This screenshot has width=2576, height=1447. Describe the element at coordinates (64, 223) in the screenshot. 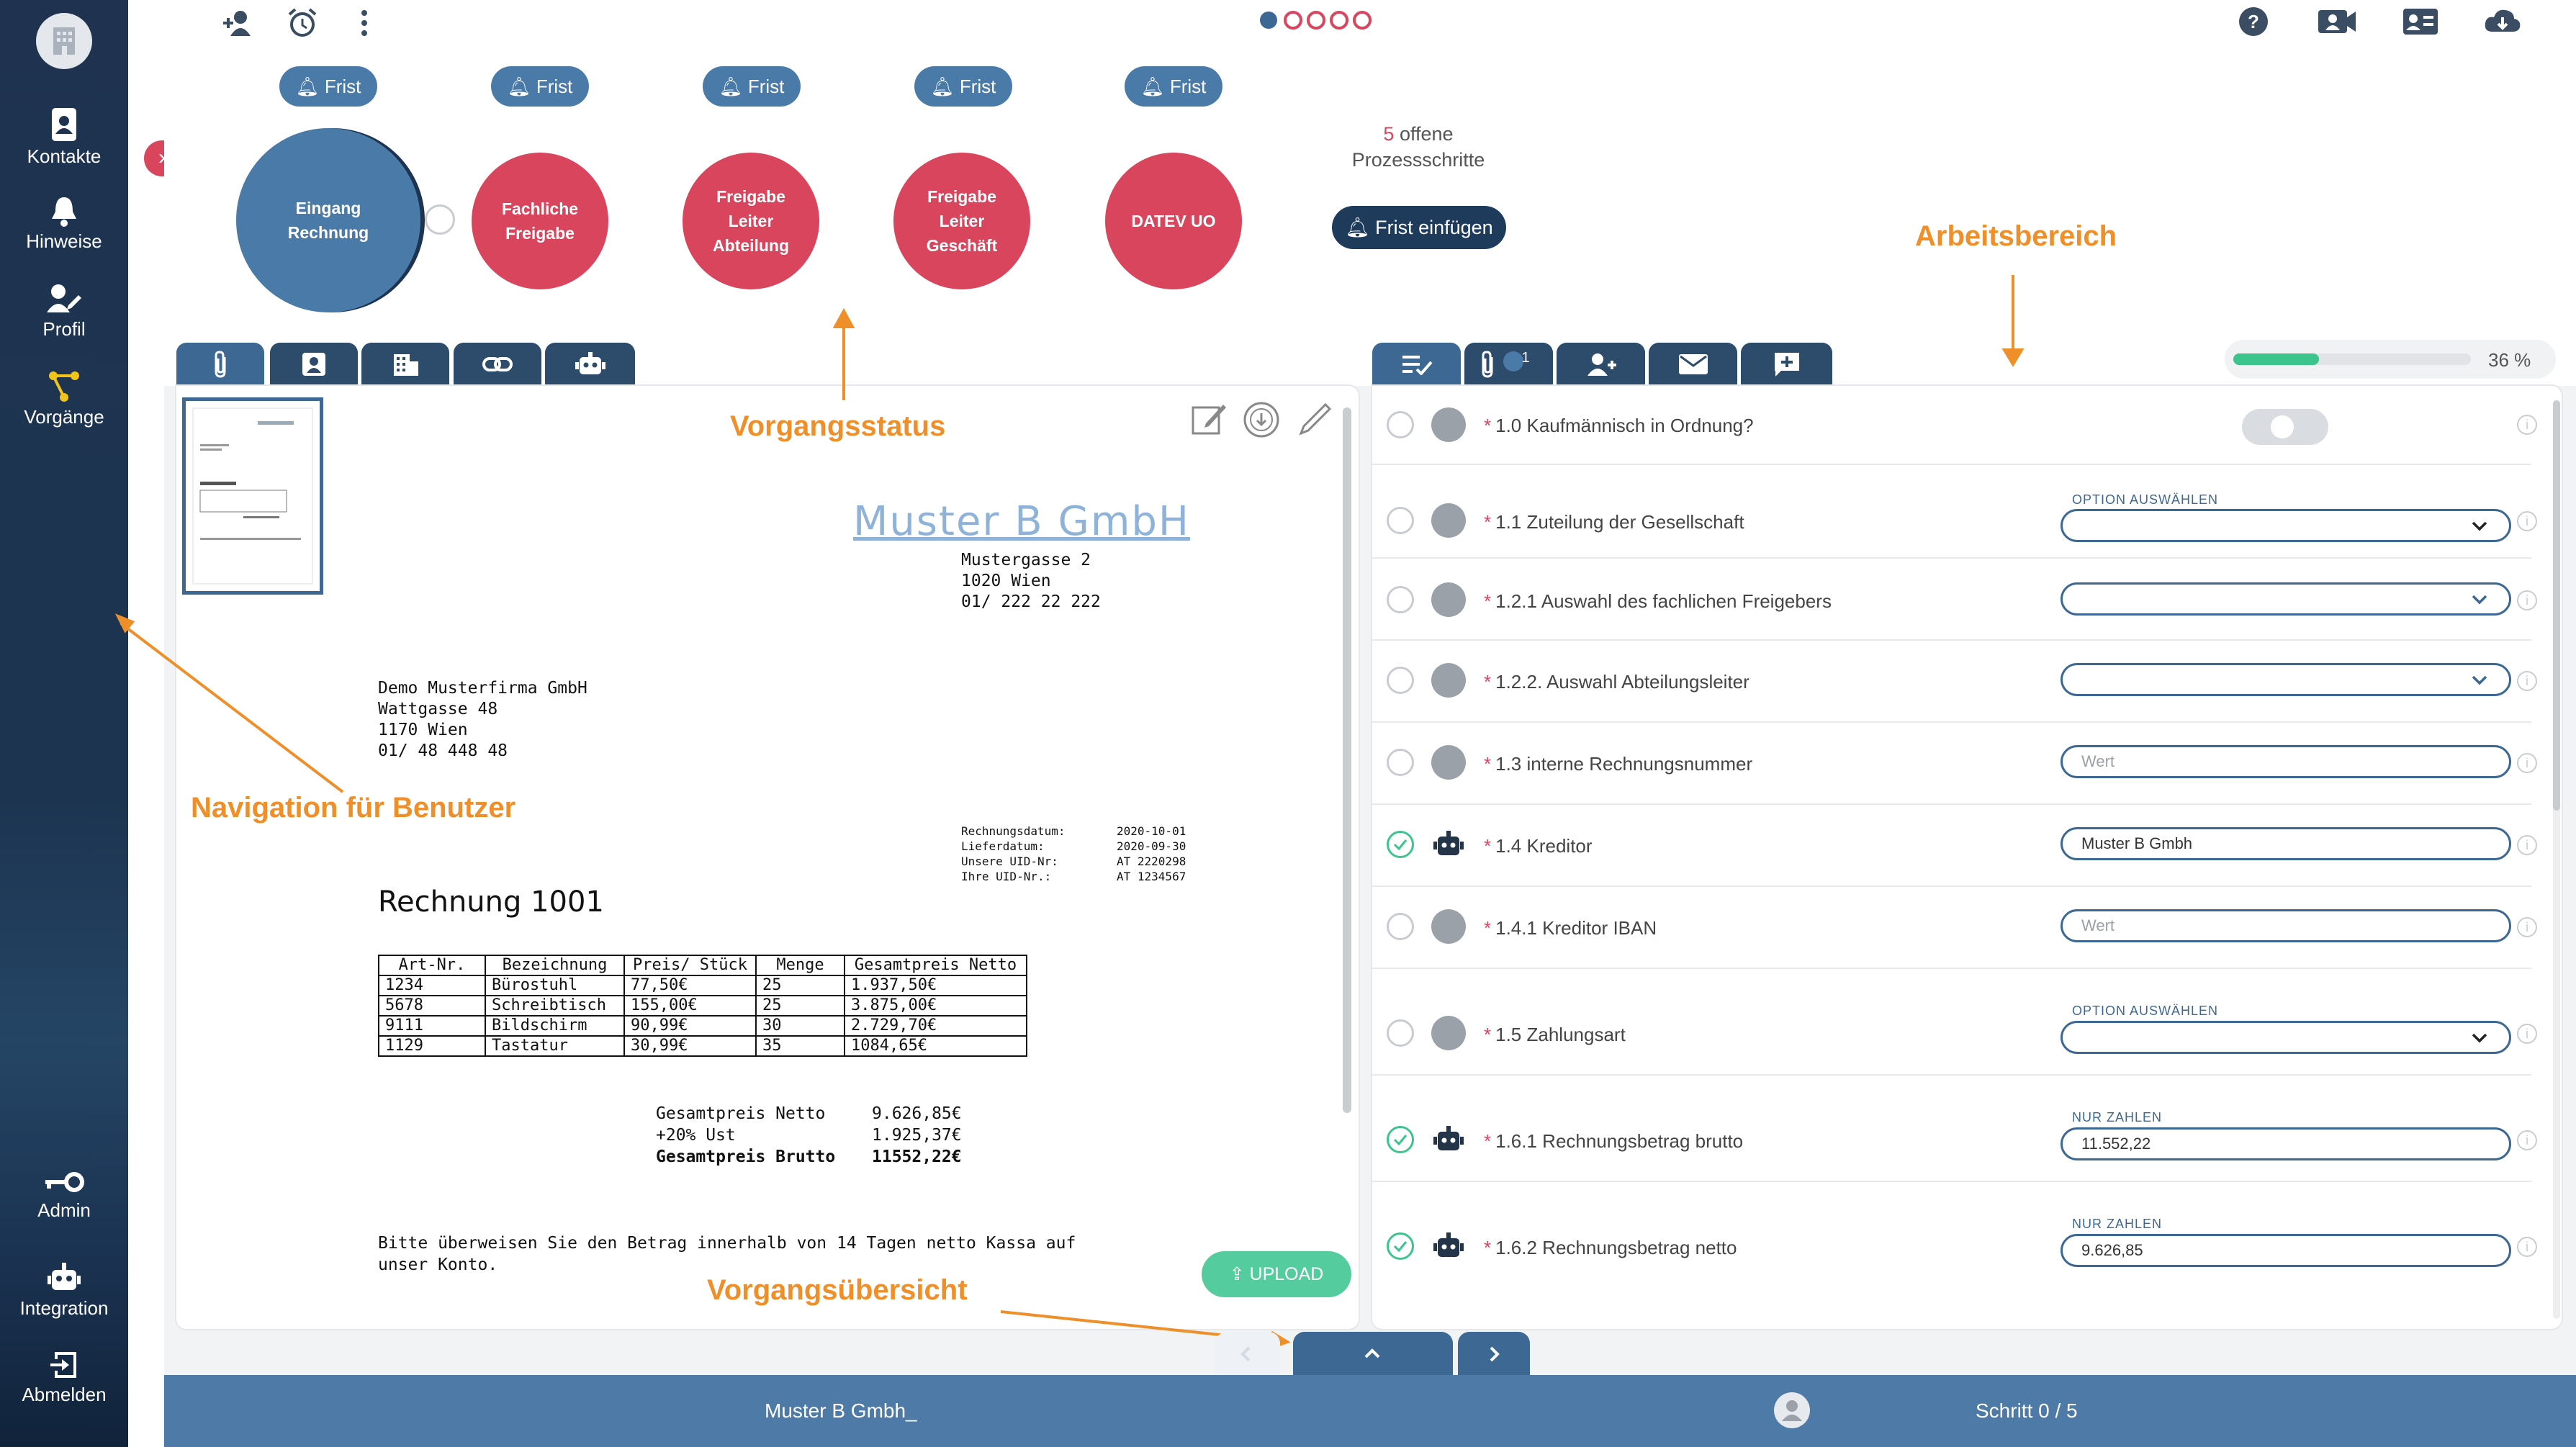

I see `sidebar-item-hinweise: Hinweise` at that location.